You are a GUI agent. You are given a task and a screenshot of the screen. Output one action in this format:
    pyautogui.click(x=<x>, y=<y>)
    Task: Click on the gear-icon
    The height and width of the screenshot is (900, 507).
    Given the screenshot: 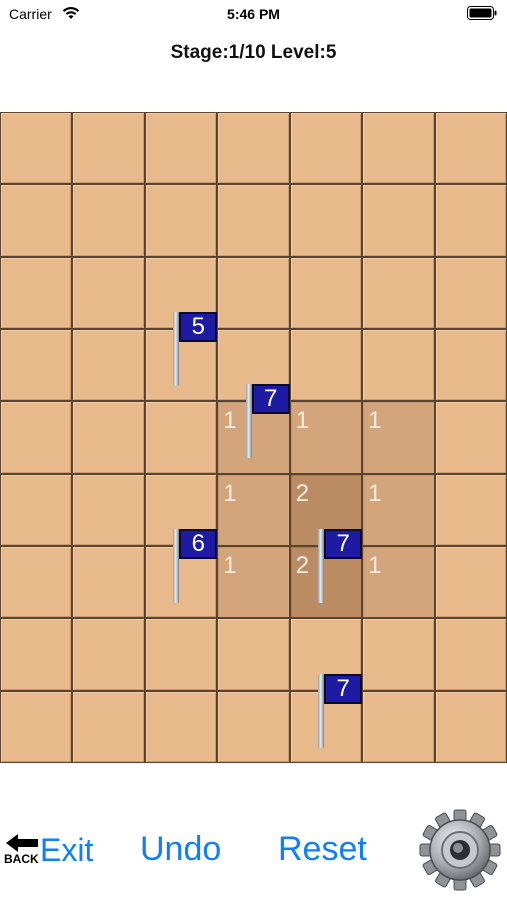 What is the action you would take?
    pyautogui.click(x=460, y=850)
    